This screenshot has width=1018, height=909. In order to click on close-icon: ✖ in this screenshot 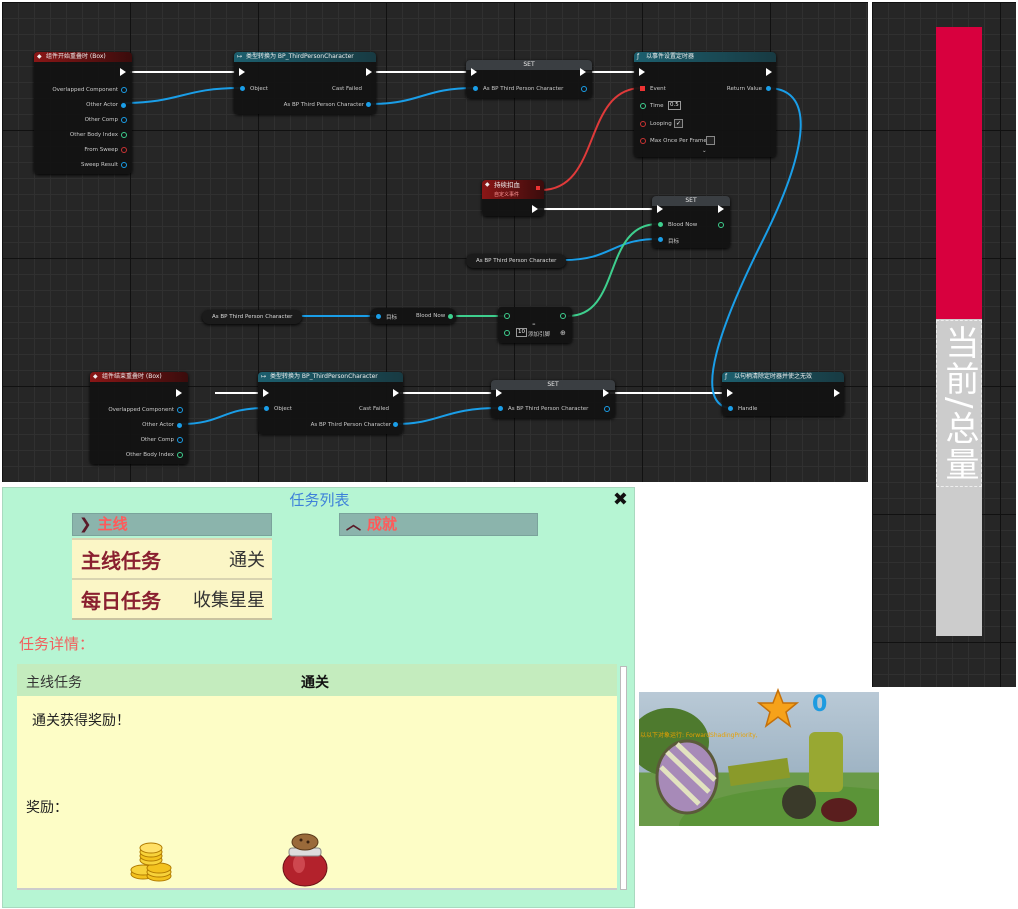, I will do `click(620, 500)`.